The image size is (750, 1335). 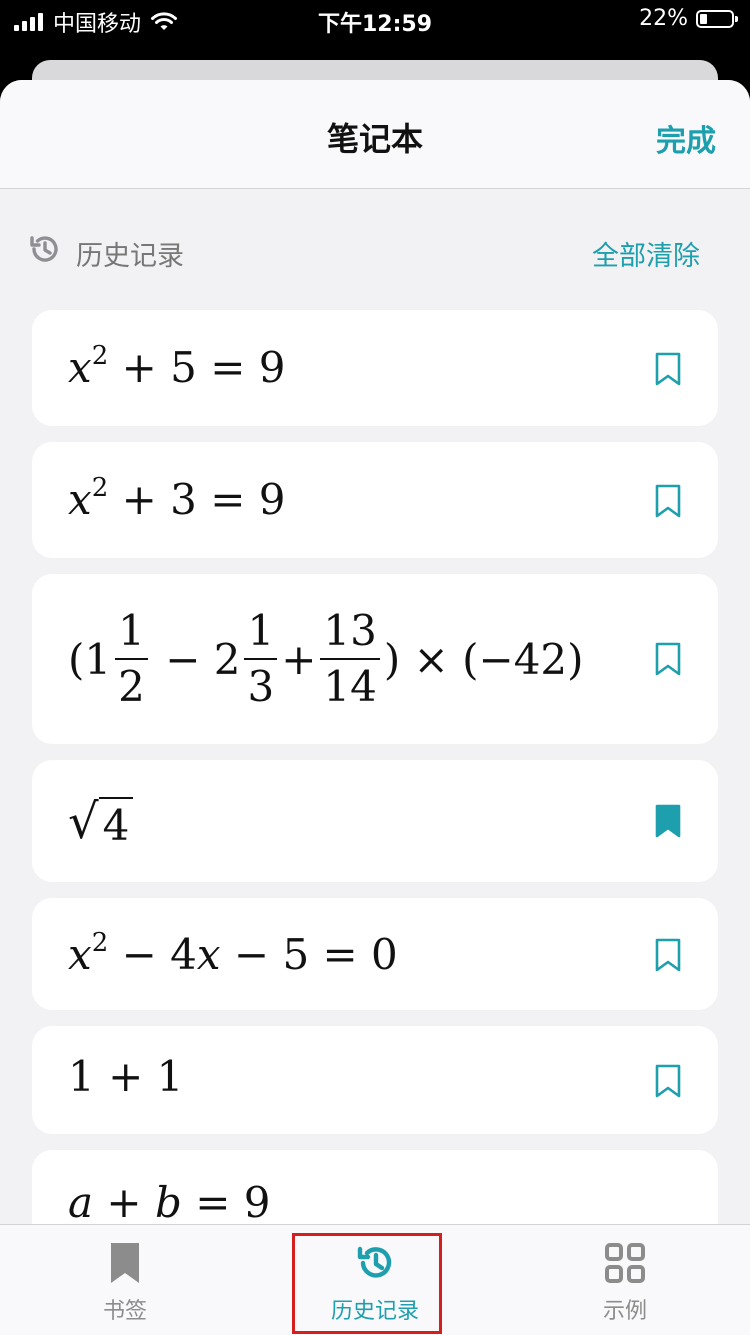 I want to click on history-item: x2 + 3 = 9, so click(x=375, y=500).